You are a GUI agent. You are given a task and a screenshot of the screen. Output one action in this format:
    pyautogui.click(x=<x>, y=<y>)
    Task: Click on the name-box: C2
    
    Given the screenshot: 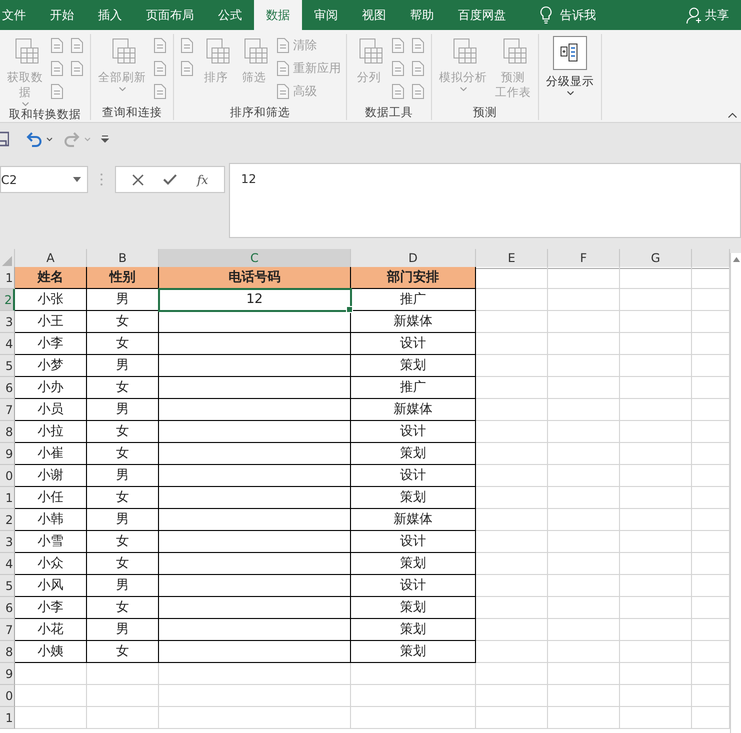 What is the action you would take?
    pyautogui.click(x=44, y=179)
    